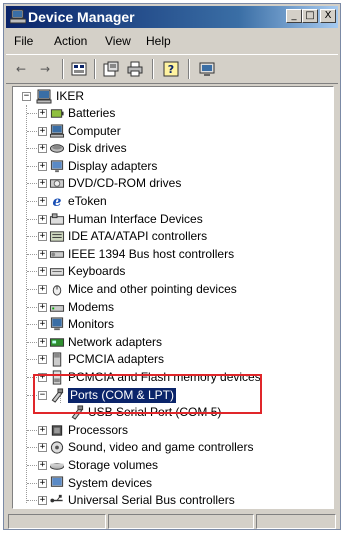 This screenshot has height=535, width=347. What do you see at coordinates (173, 201) in the screenshot?
I see `tree-category-item: + e eToken` at bounding box center [173, 201].